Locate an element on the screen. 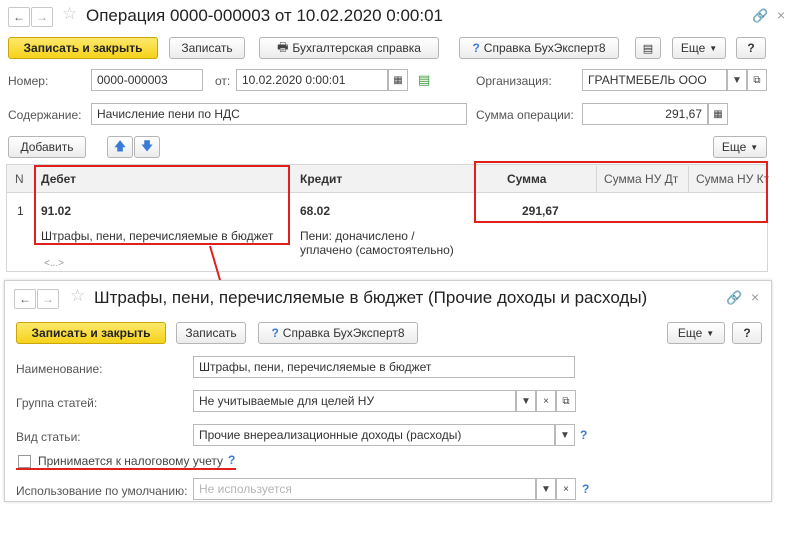 The width and height of the screenshot is (800, 546). organization-label: Организация: is located at coordinates (514, 81).